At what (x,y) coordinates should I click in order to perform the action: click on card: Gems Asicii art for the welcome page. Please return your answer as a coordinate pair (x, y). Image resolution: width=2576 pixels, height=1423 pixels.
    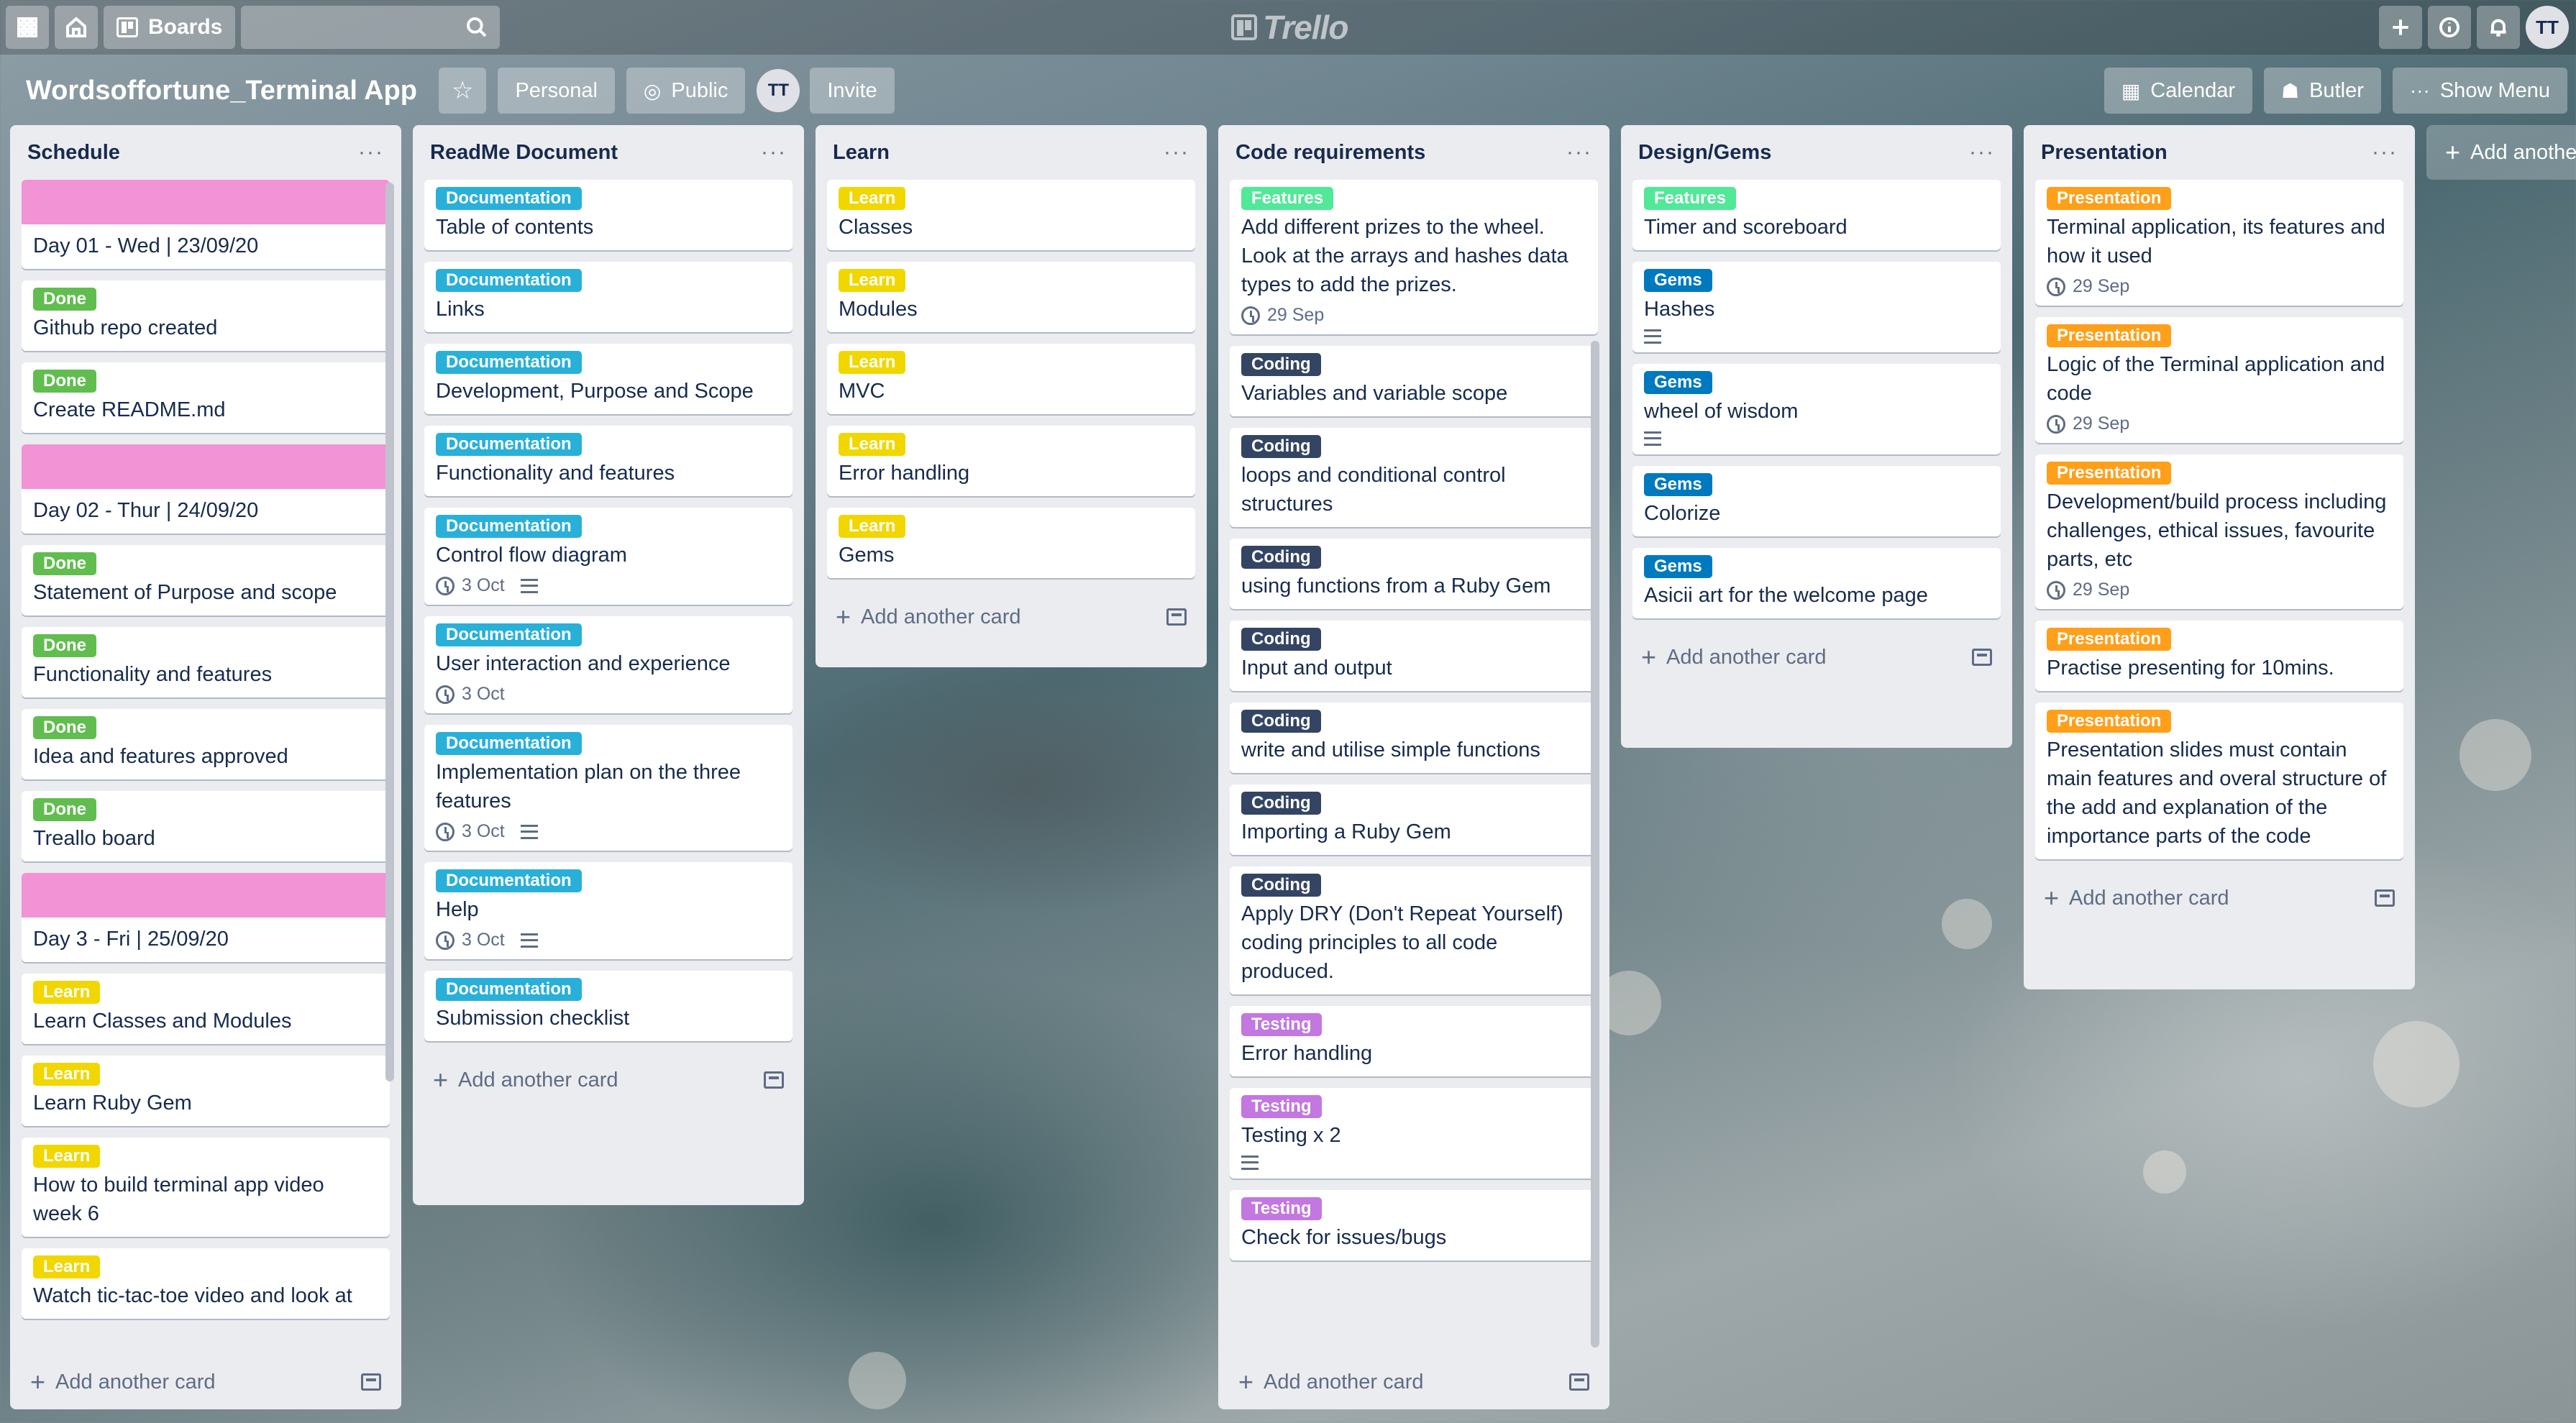
    Looking at the image, I should click on (1816, 583).